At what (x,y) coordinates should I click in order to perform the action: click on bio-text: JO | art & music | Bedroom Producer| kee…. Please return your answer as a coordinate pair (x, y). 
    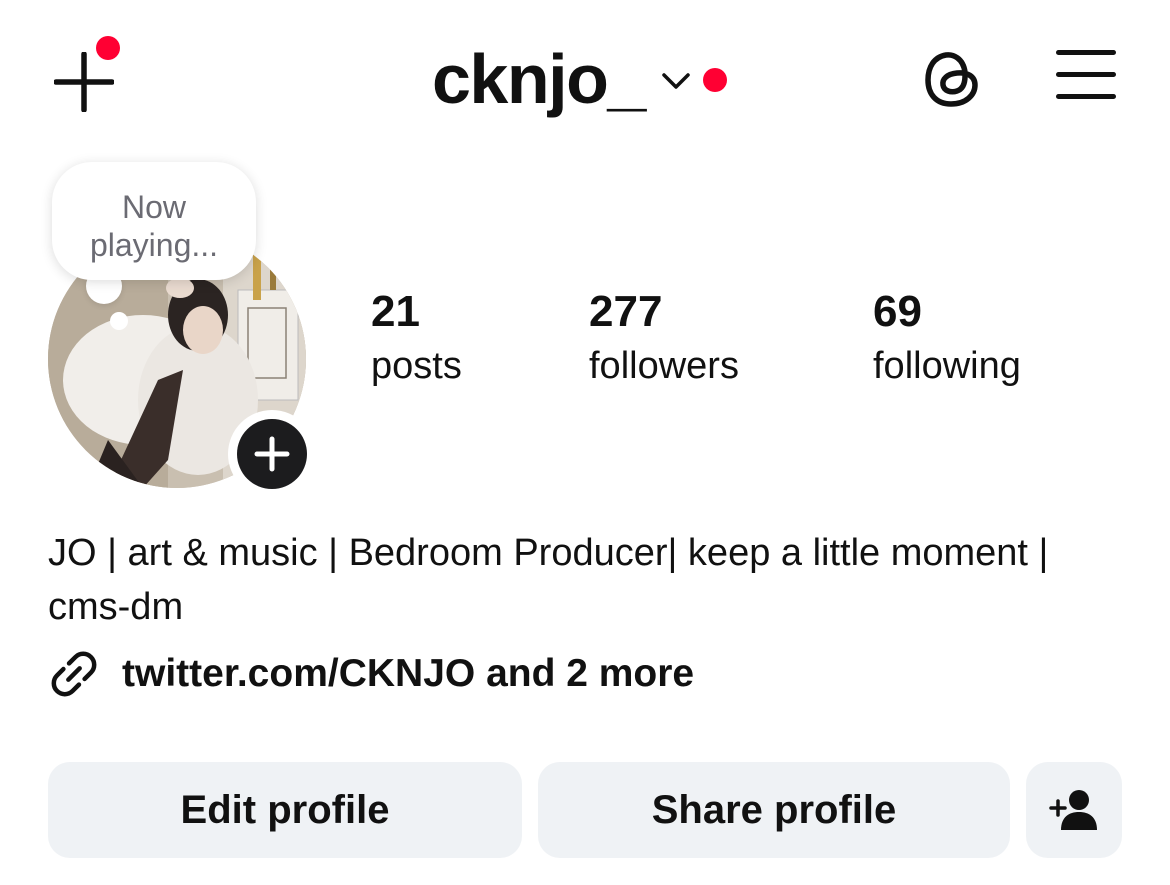
    Looking at the image, I should click on (548, 580).